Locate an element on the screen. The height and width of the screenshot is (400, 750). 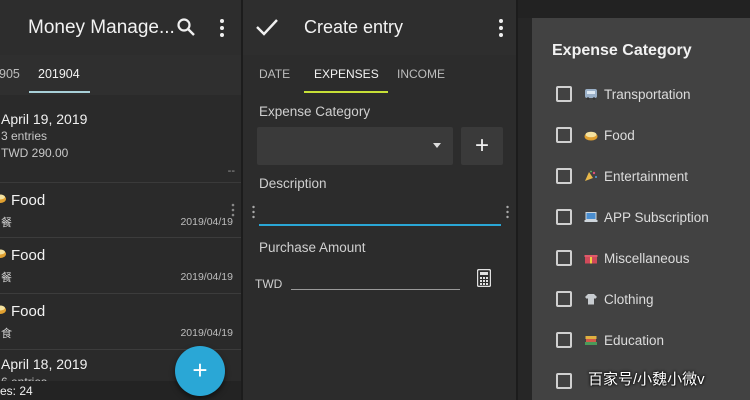
option-miscellaneous: Miscellaneous is located at coordinates (653, 259).